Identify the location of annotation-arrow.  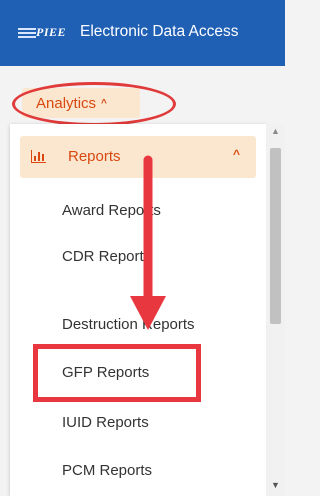
(148, 242).